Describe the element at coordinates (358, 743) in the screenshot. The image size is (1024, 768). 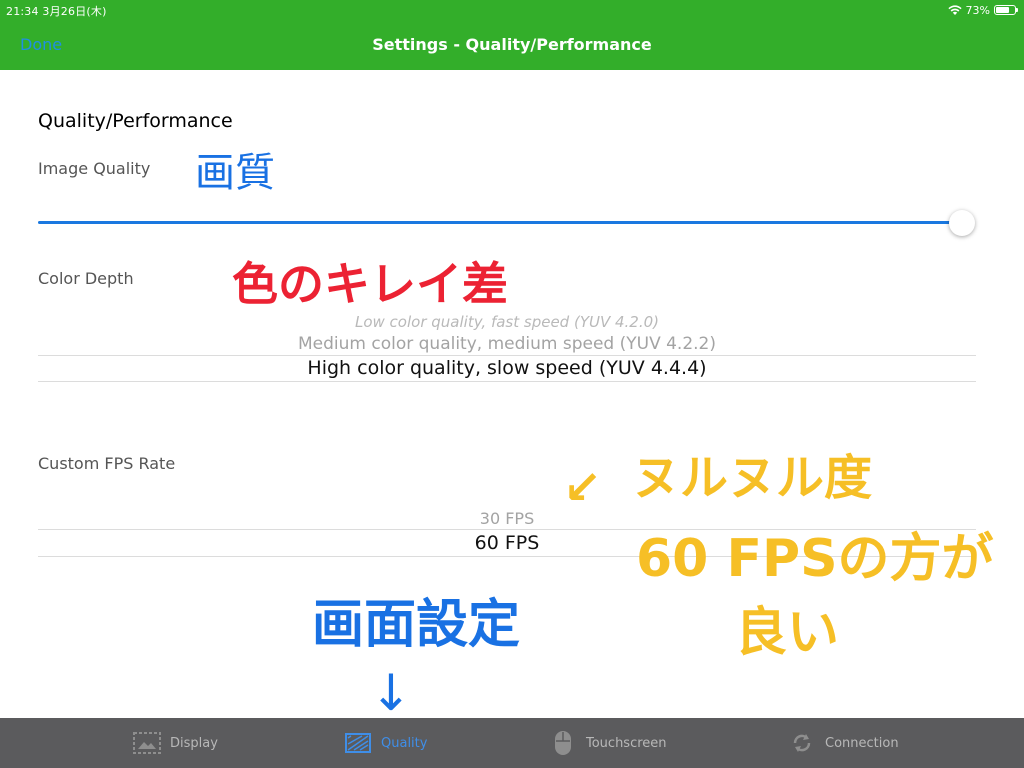
I see `quality-icon` at that location.